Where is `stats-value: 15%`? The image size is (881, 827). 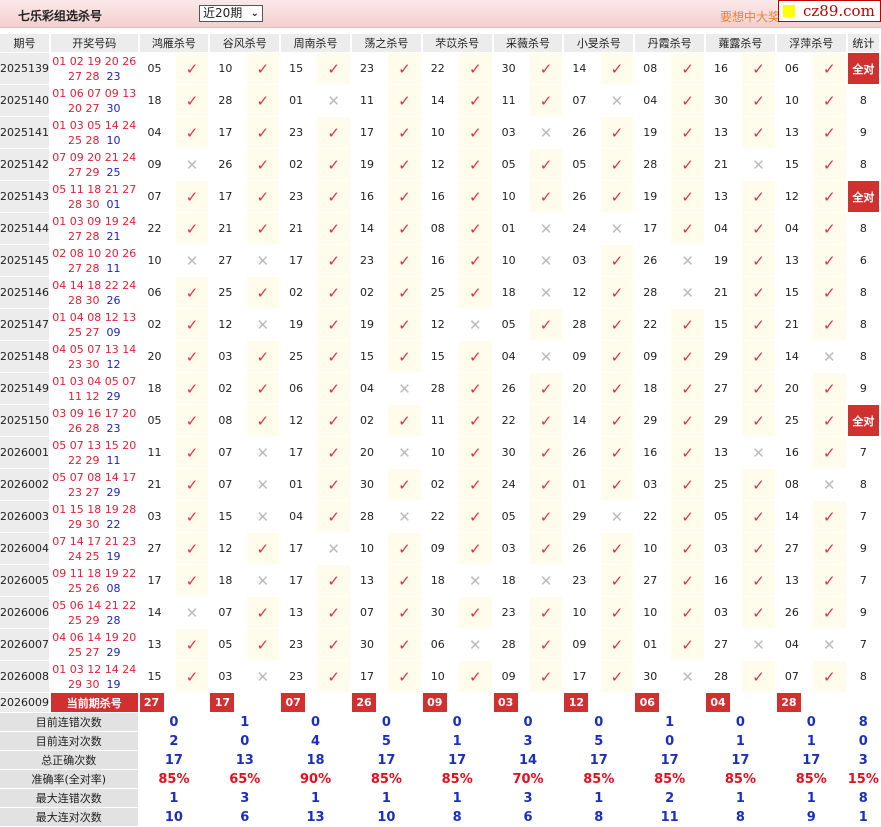 stats-value: 15% is located at coordinates (863, 779).